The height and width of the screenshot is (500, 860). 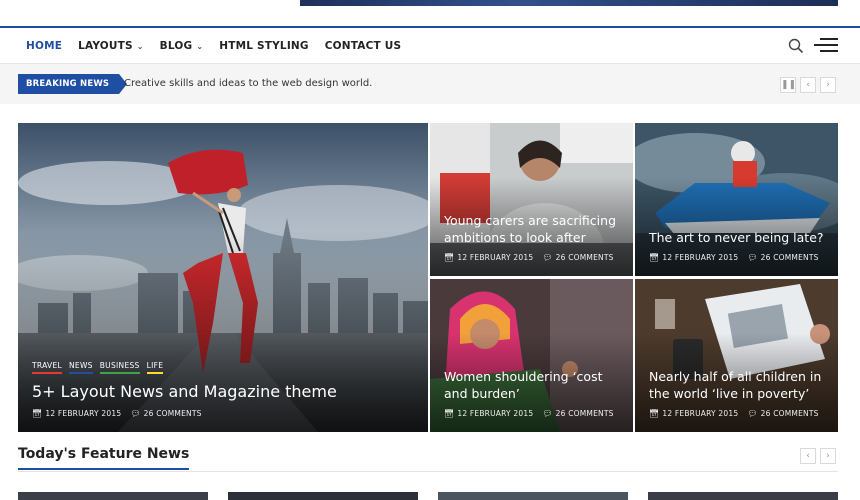 I want to click on nav-item-contact-us: CONTACT US, so click(x=363, y=46).